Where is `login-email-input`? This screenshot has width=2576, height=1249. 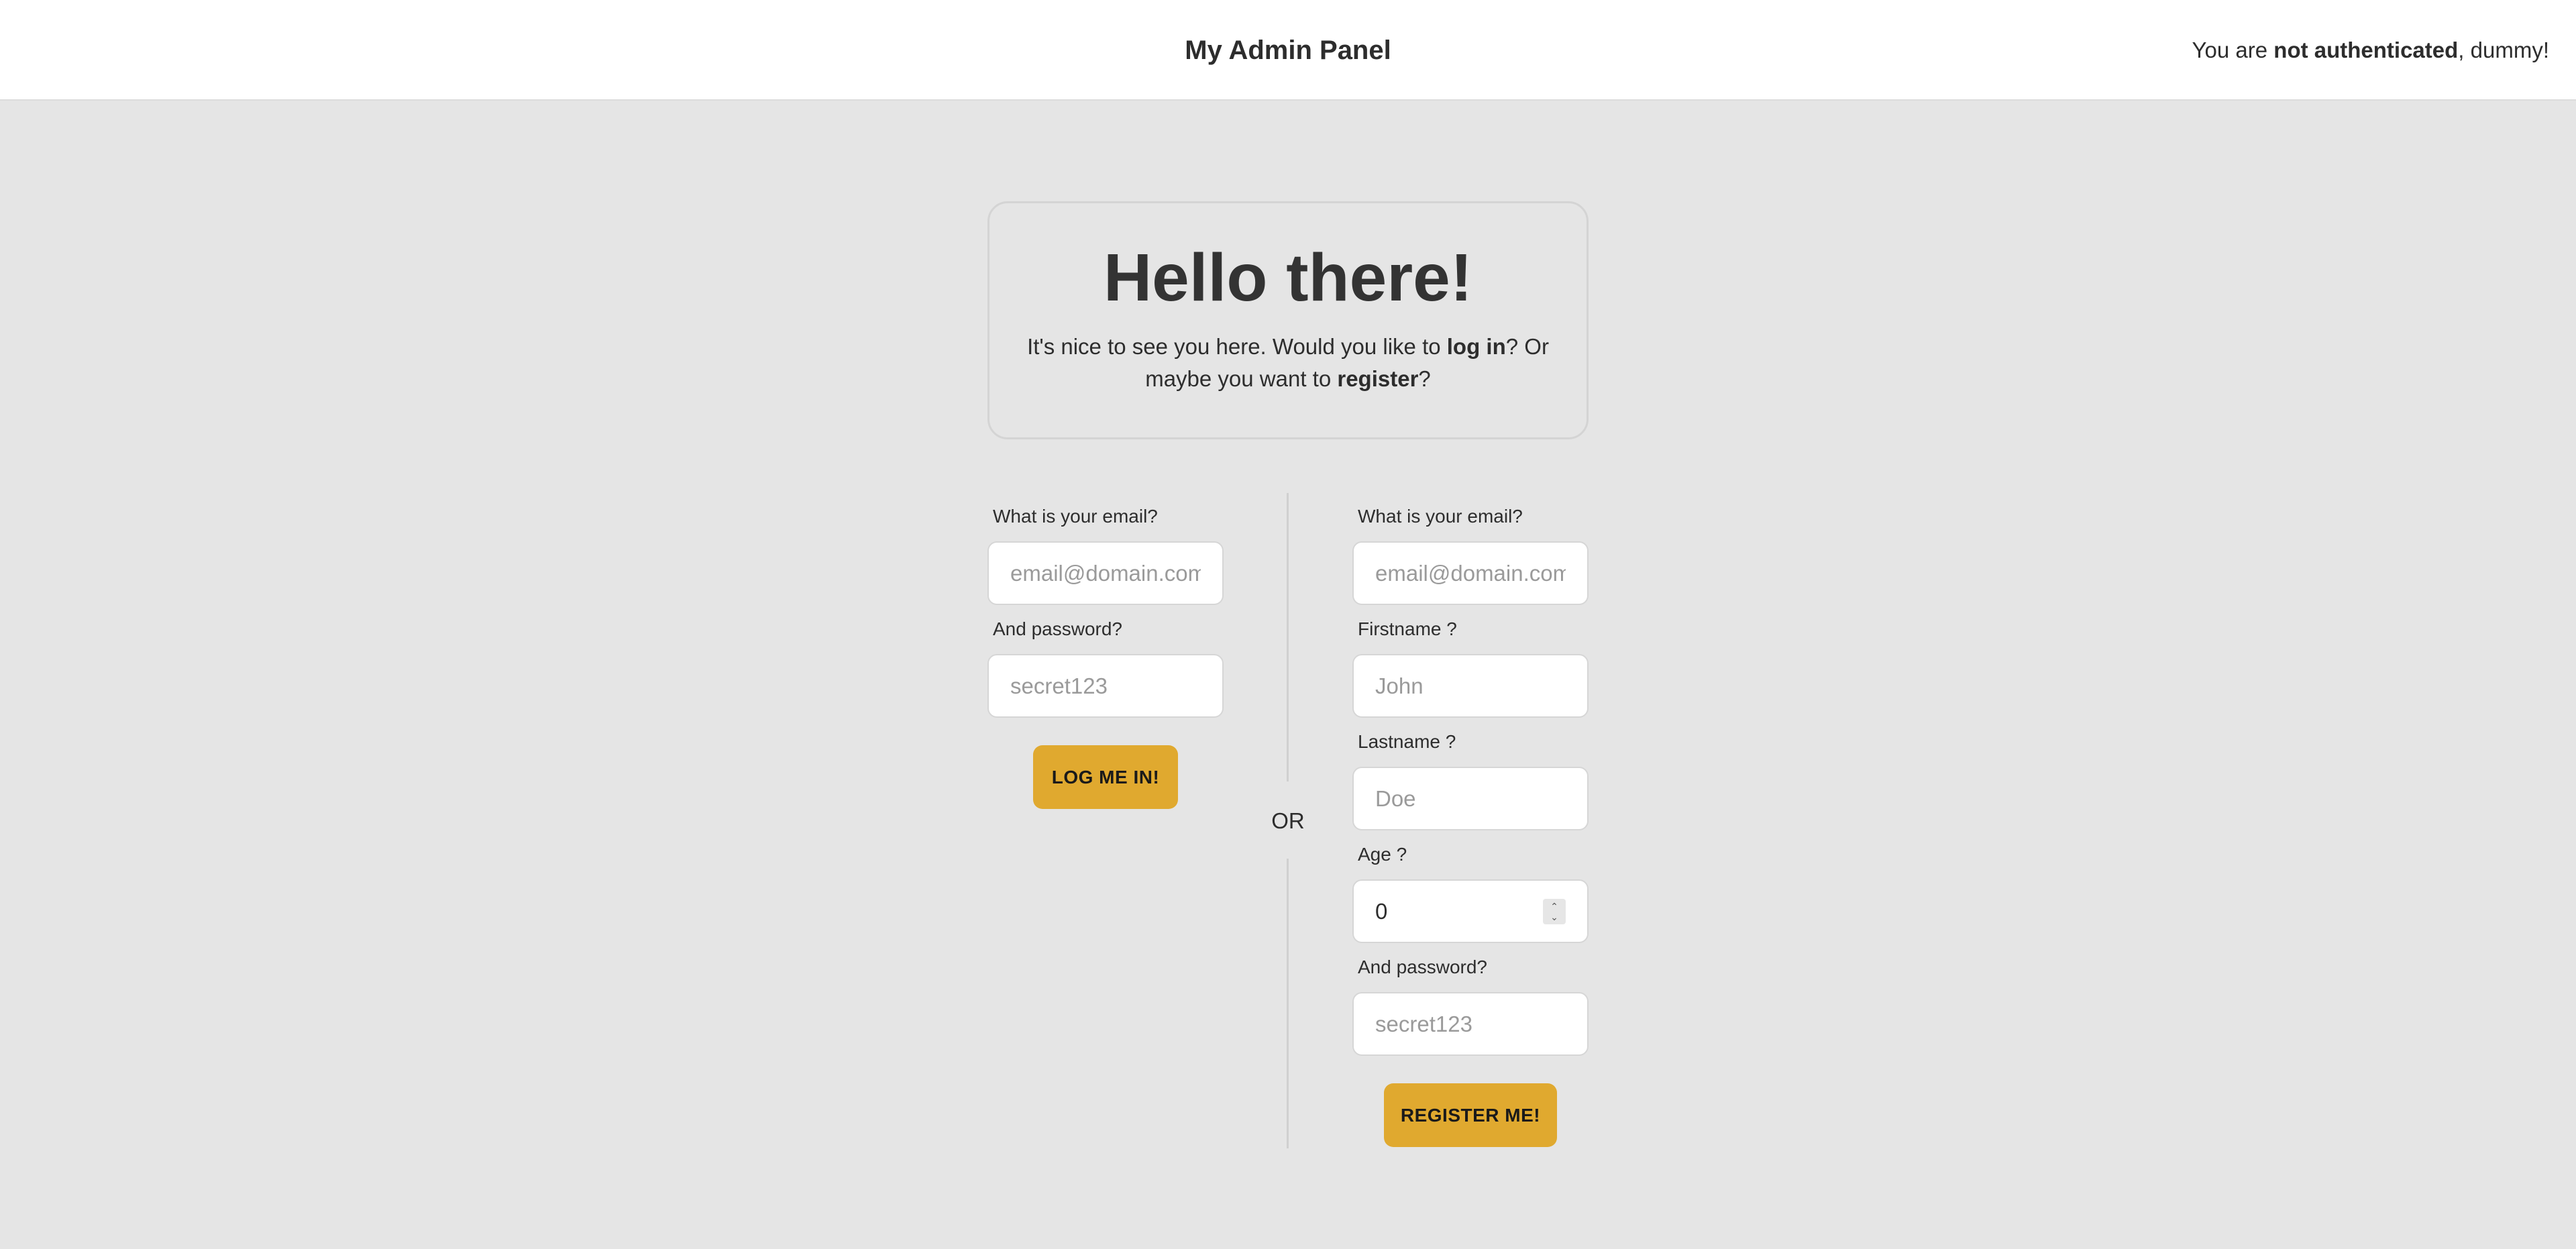
login-email-input is located at coordinates (1105, 573).